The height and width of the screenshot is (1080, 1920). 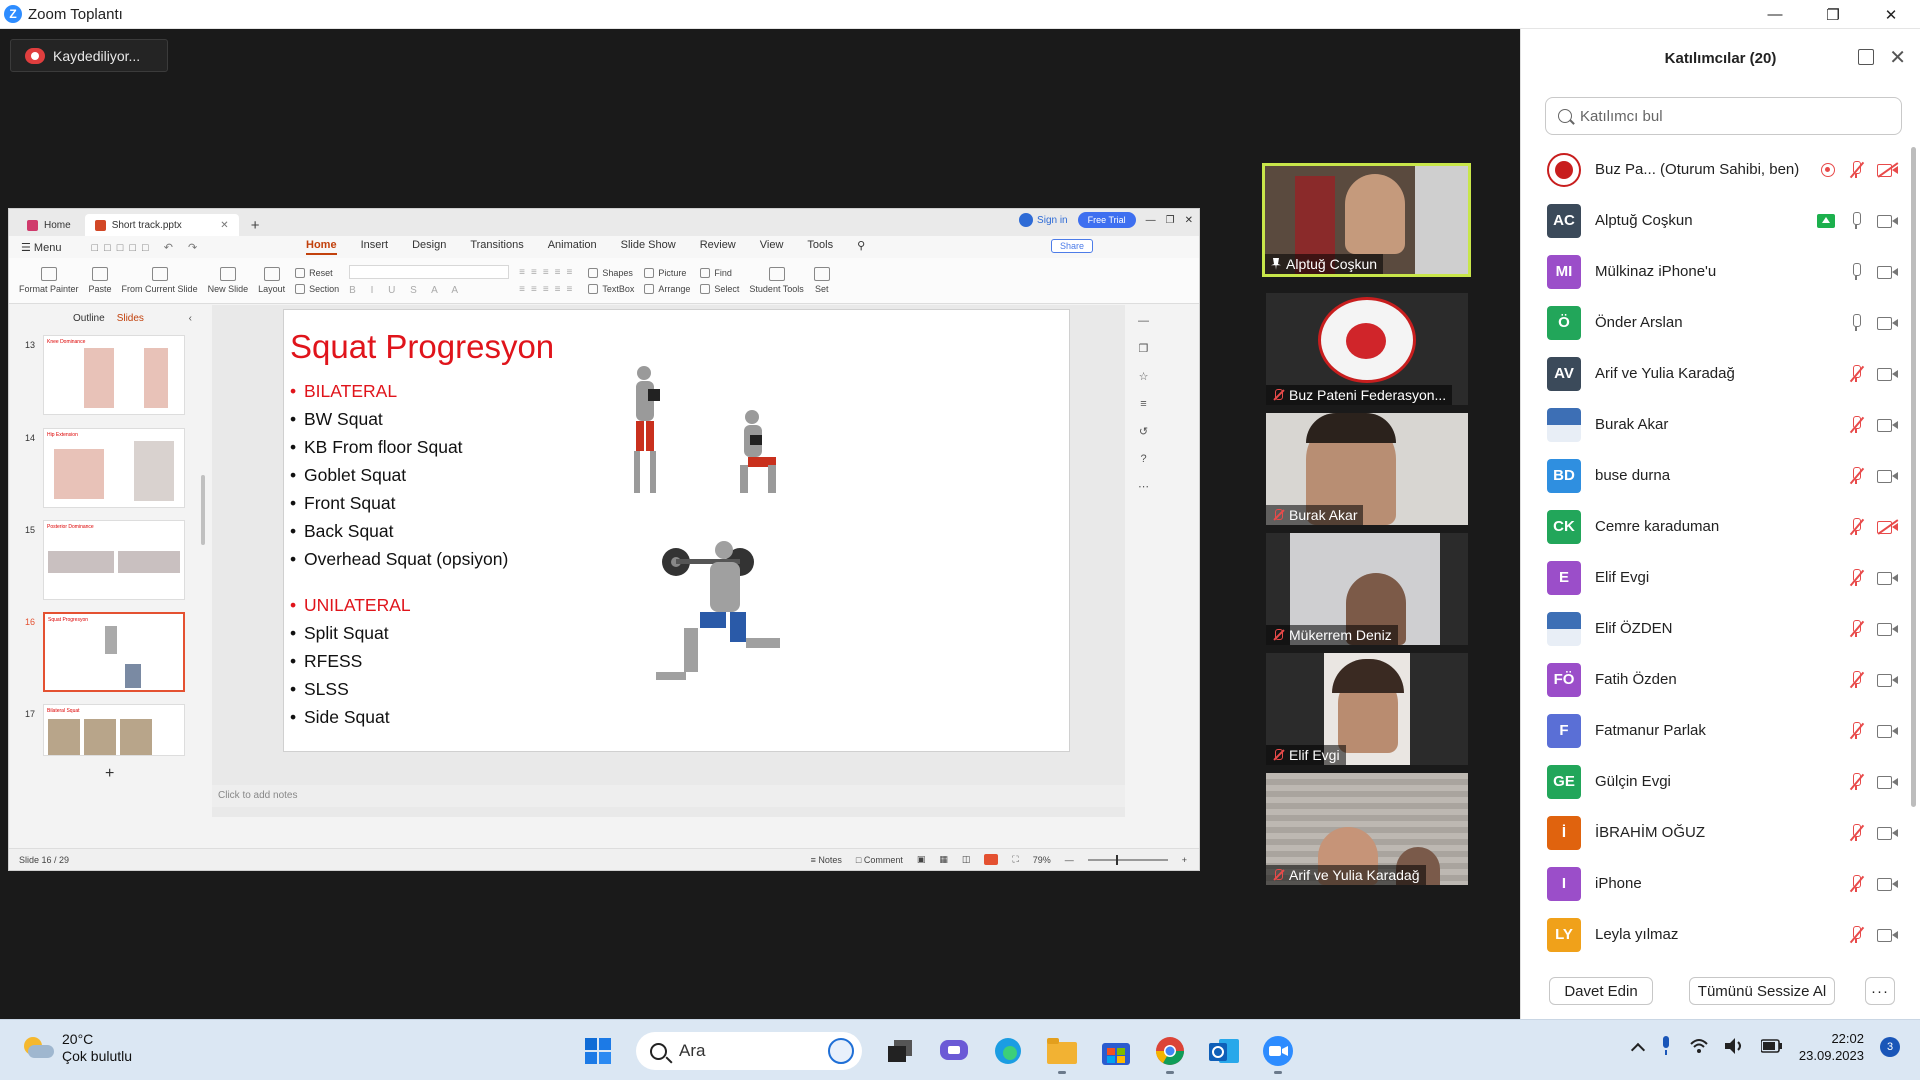 I want to click on slide-thumbnail-selected: Squat Progresyon, so click(x=114, y=652).